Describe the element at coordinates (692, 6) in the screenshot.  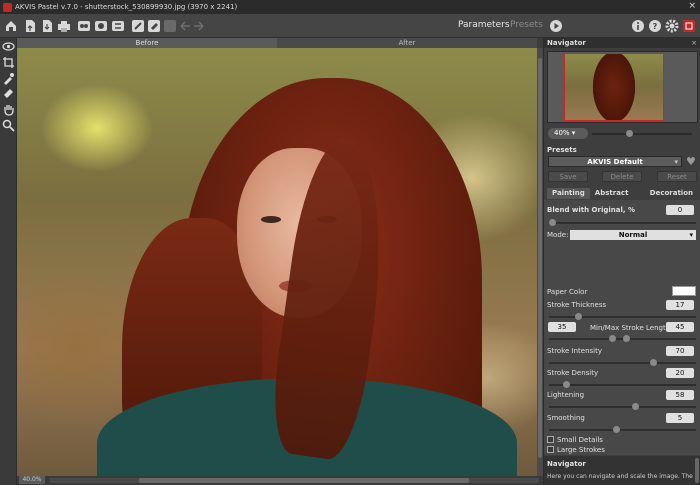
I see `close-window-button: ×` at that location.